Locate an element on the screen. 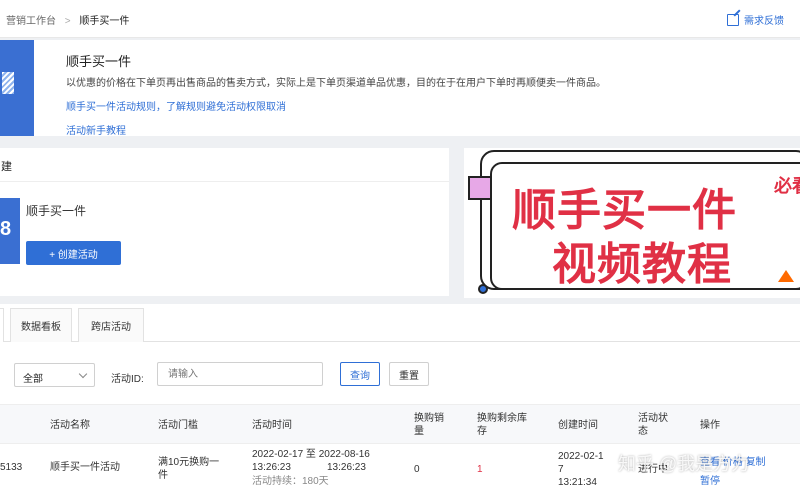 The width and height of the screenshot is (800, 500). cell-created-time: 13:21:34 is located at coordinates (577, 482).